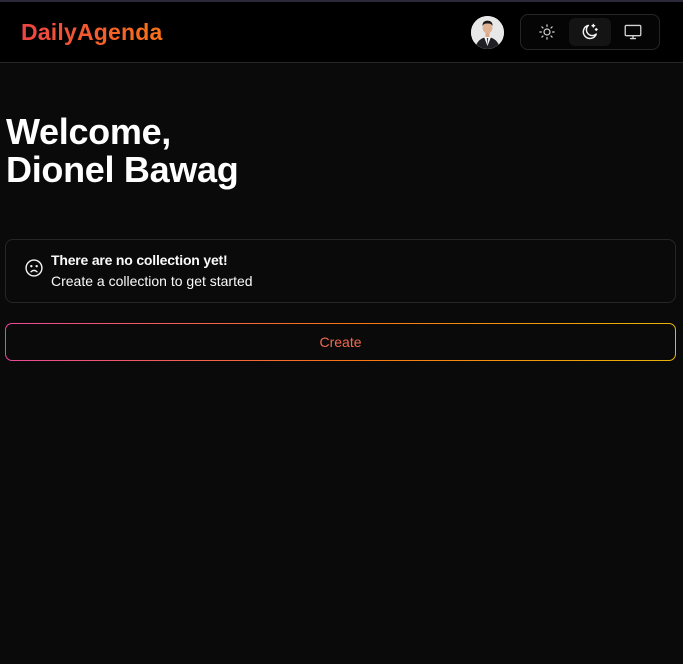  I want to click on app-logo: DailyAgenda, so click(92, 32).